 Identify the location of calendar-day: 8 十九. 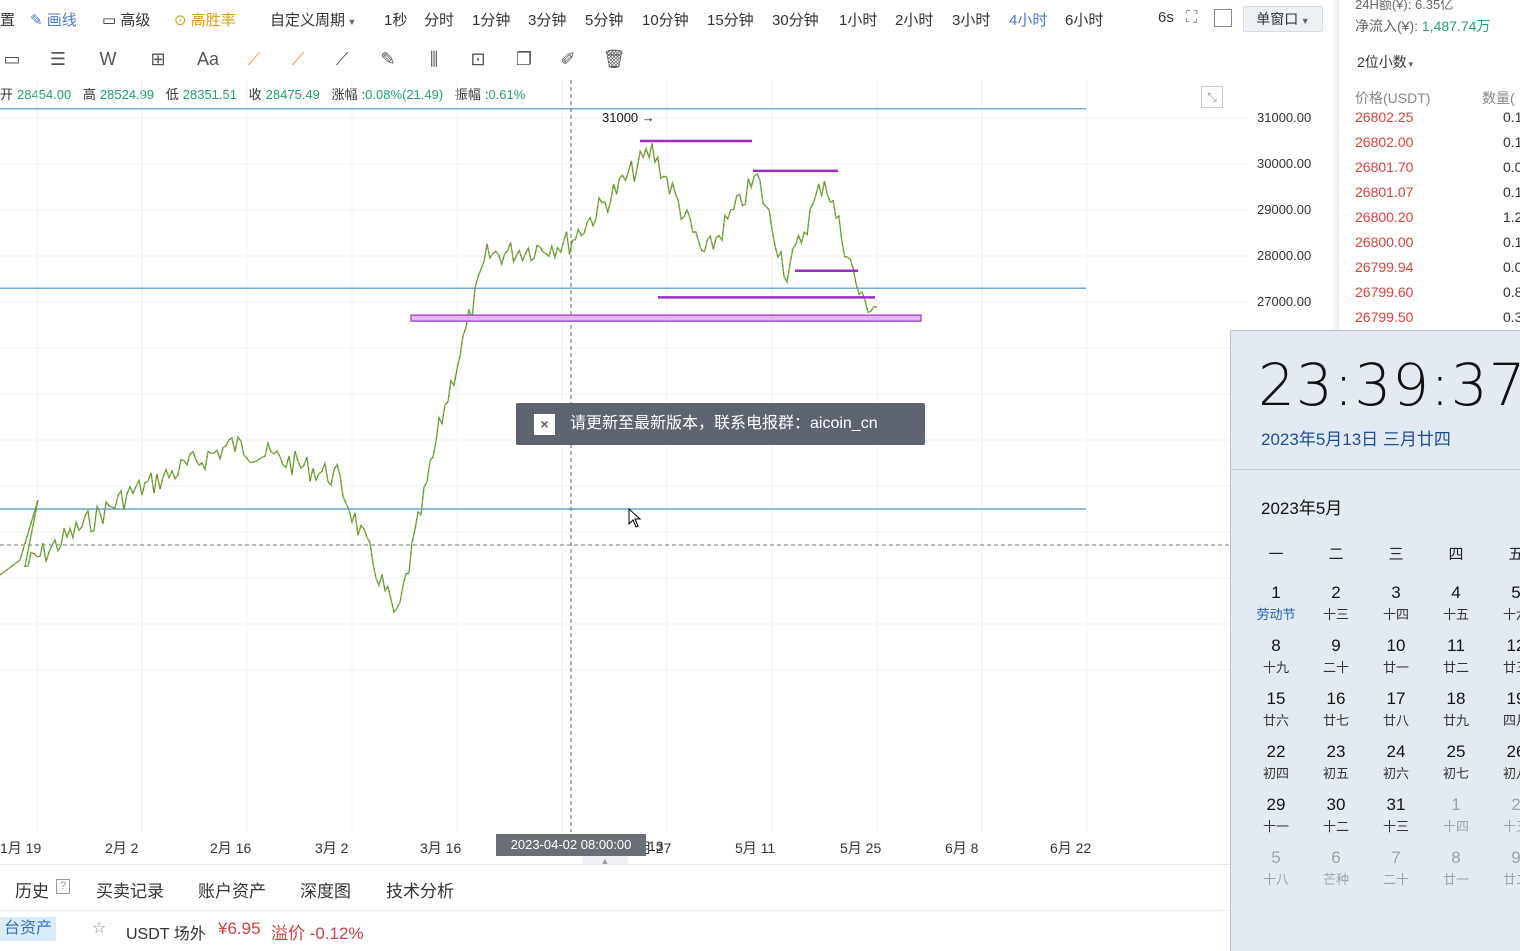
(1276, 656).